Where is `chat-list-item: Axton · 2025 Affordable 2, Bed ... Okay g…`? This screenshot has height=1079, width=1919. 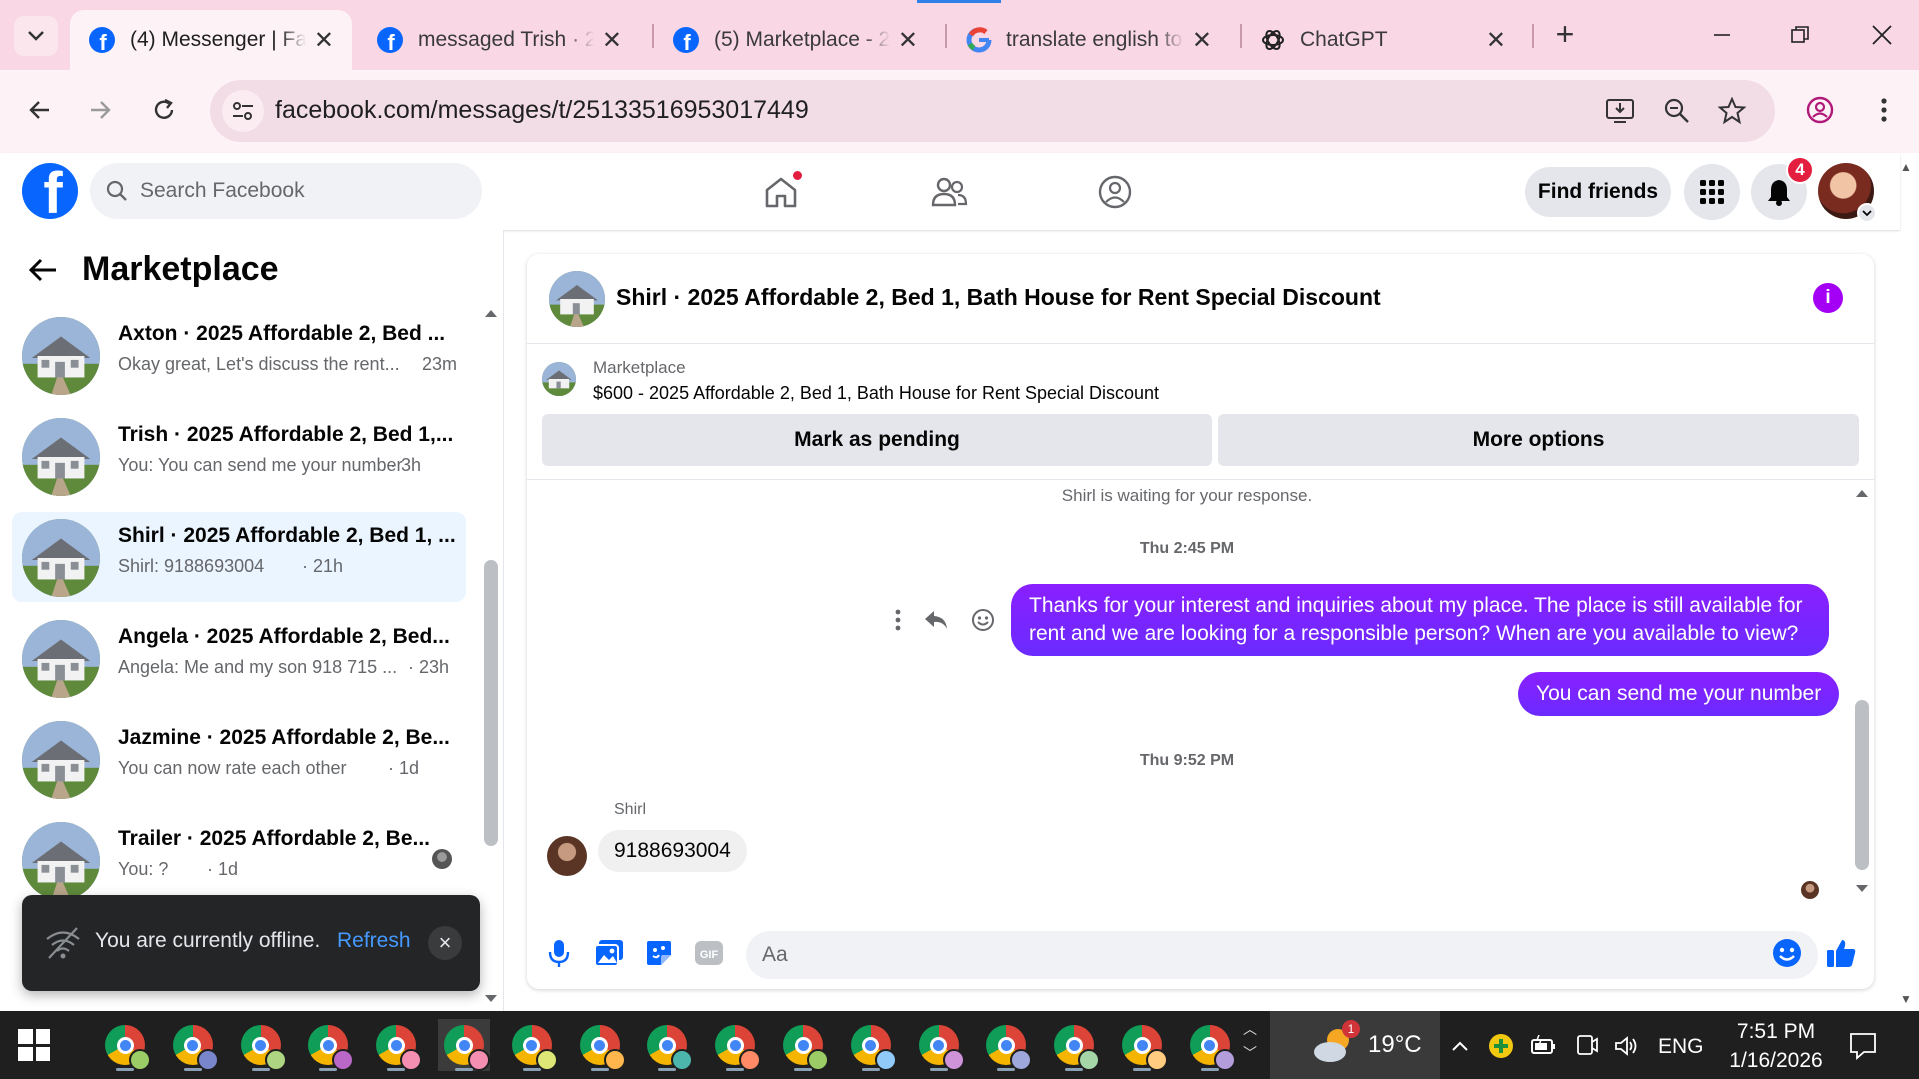
chat-list-item: Axton · 2025 Affordable 2, Bed ... Okay g… is located at coordinates (239, 355).